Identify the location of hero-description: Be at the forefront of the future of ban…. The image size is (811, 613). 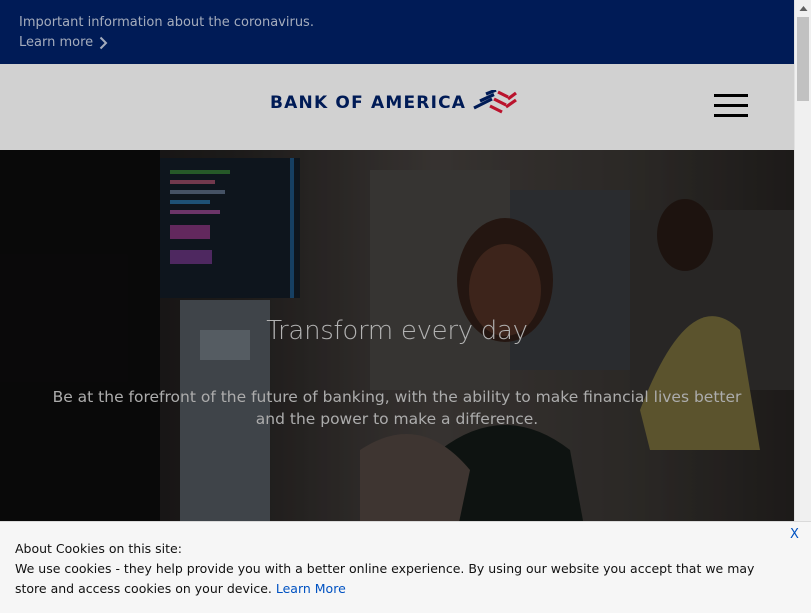
(397, 408).